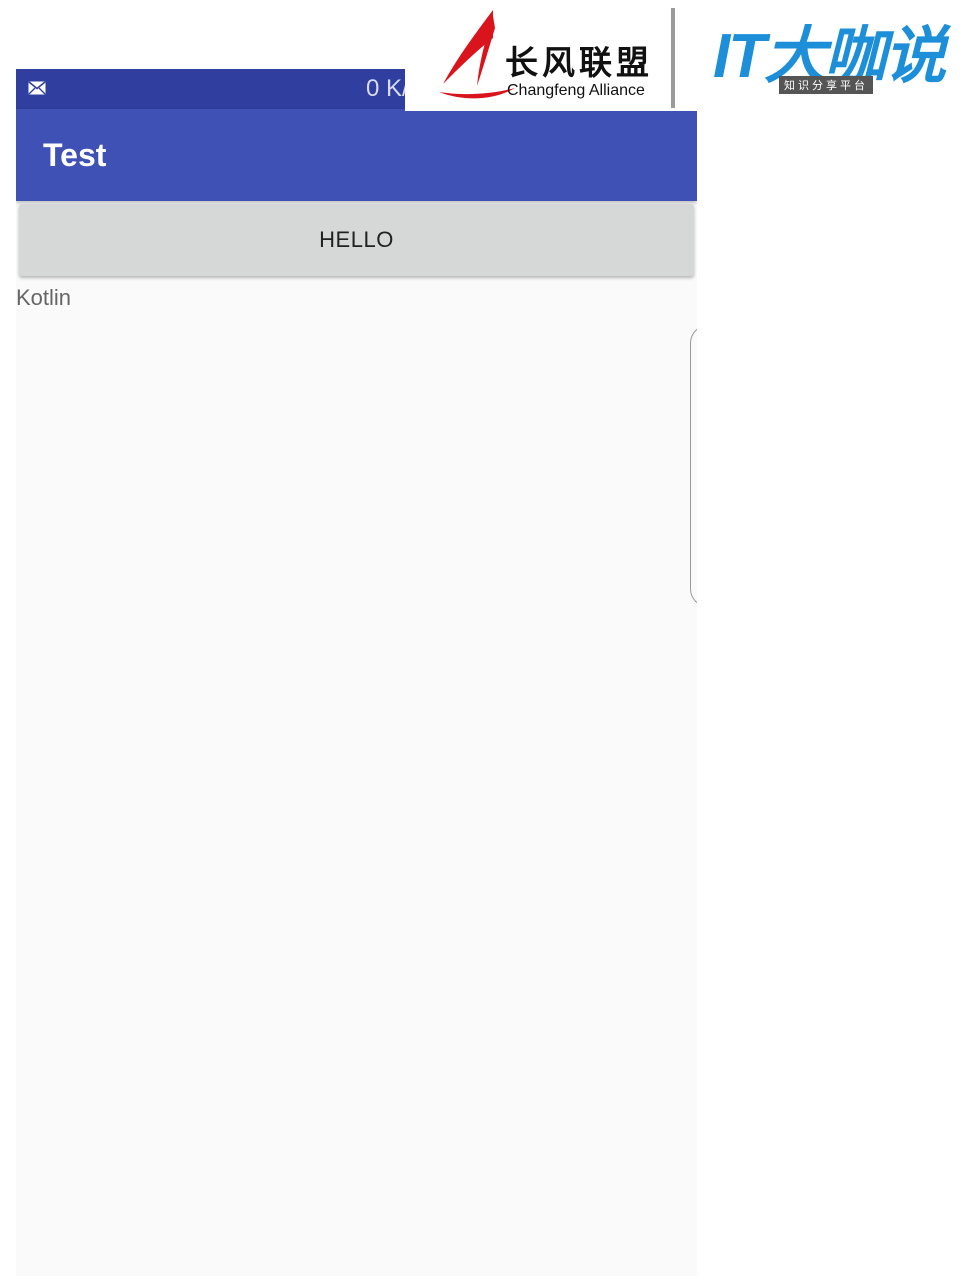 This screenshot has width=973, height=1276. Describe the element at coordinates (673, 58) in the screenshot. I see `logo-divider` at that location.